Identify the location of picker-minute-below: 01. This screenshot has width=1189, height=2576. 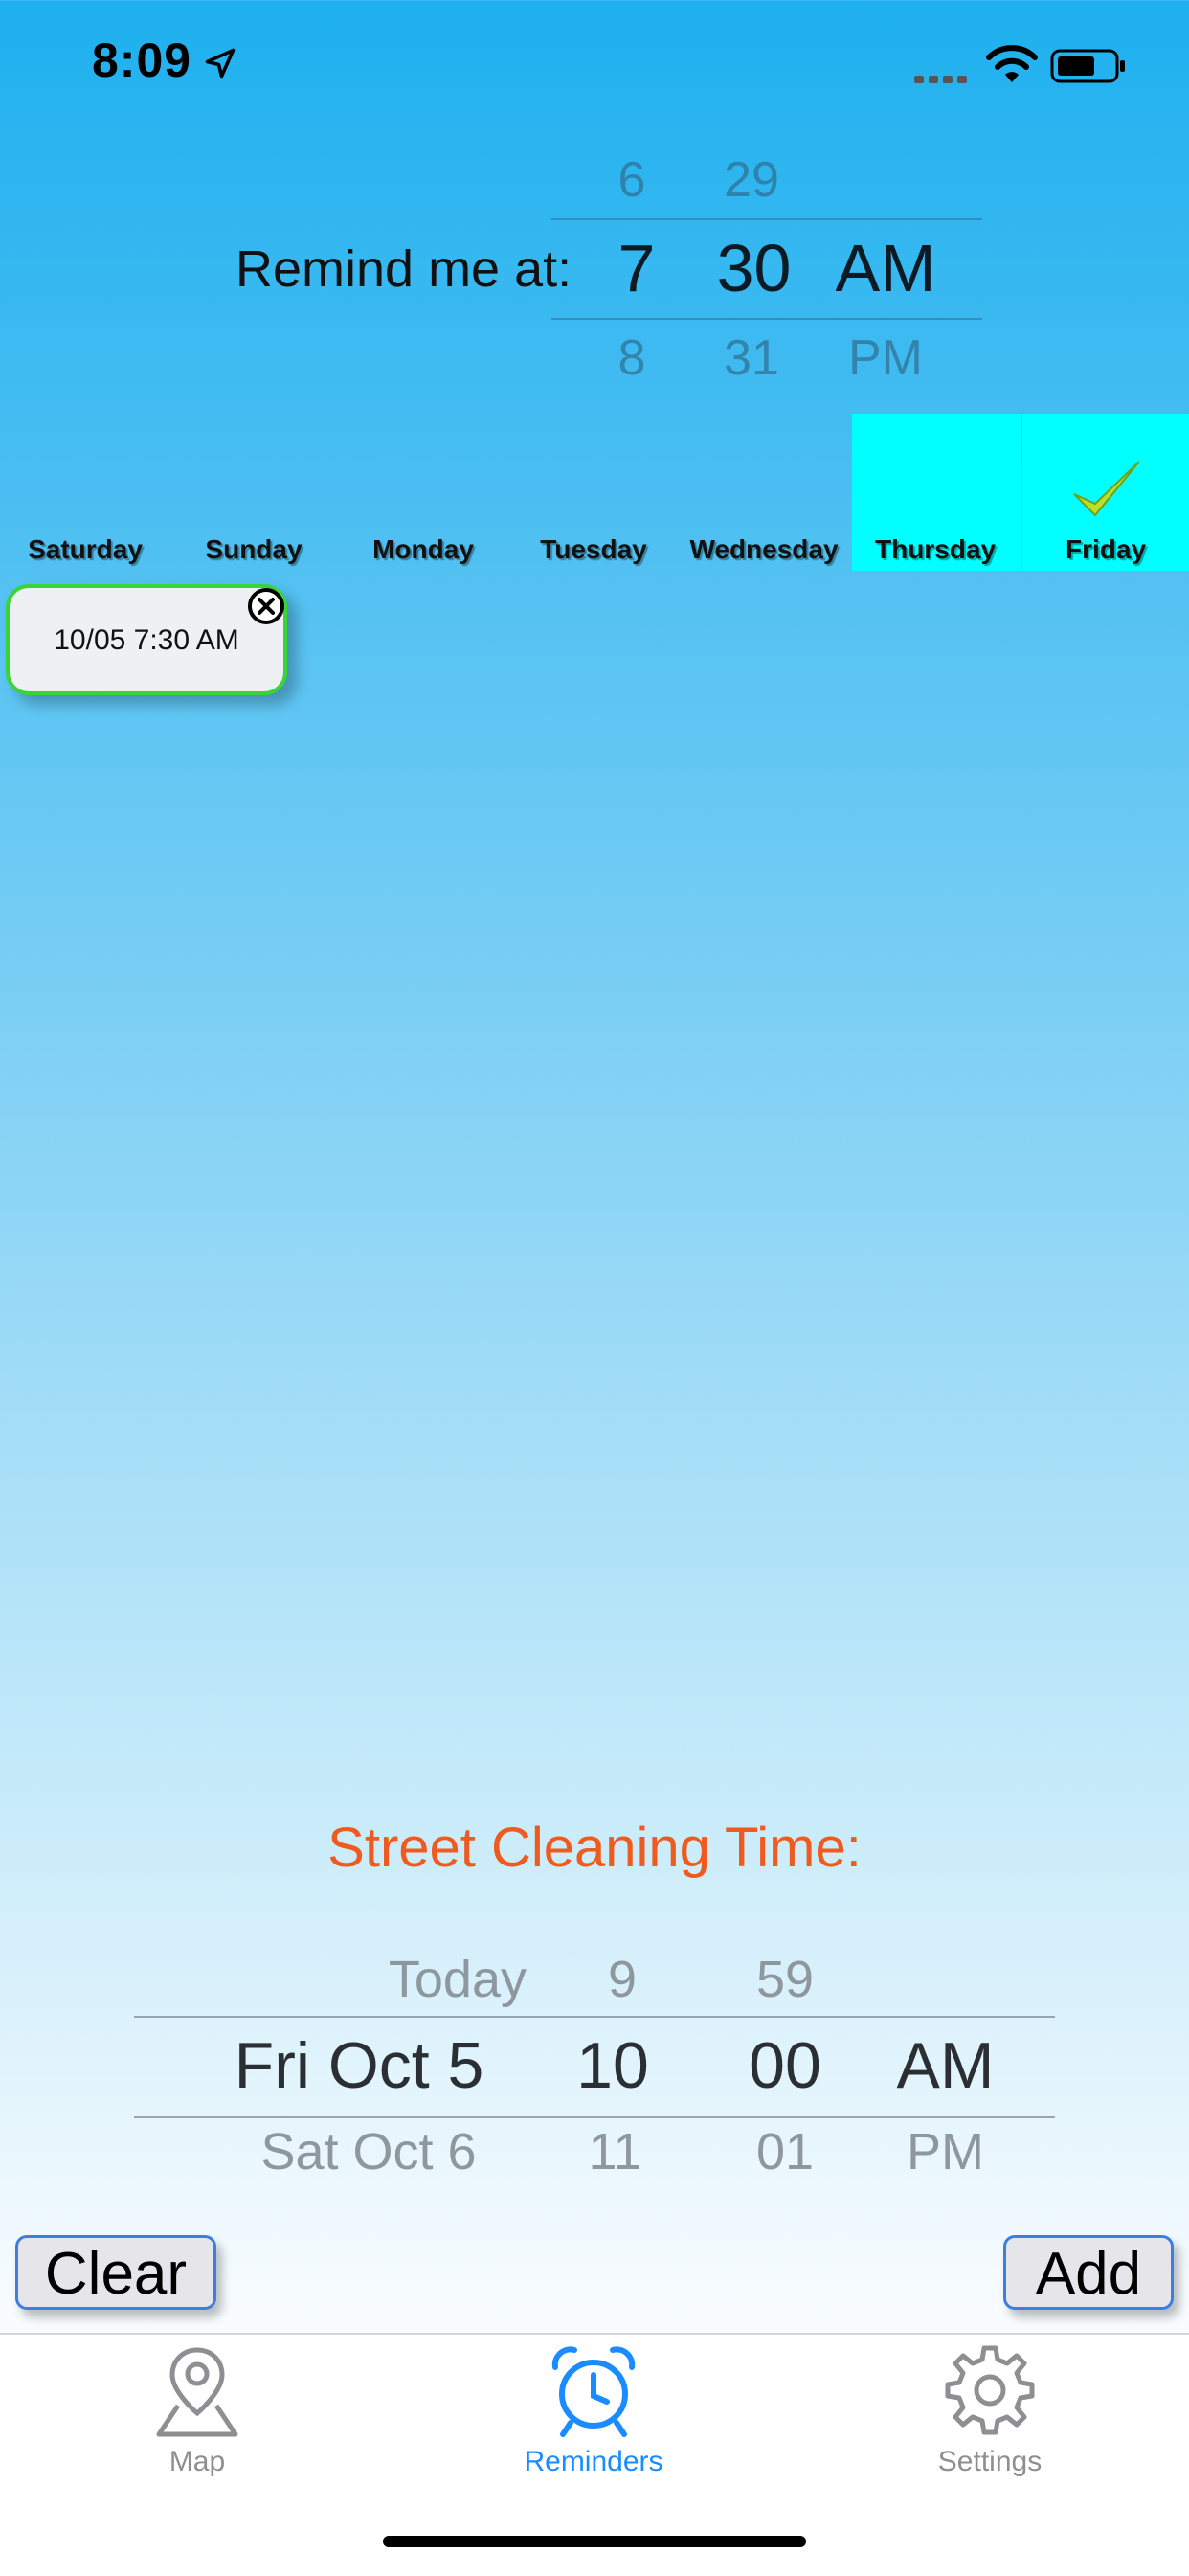
(785, 2151).